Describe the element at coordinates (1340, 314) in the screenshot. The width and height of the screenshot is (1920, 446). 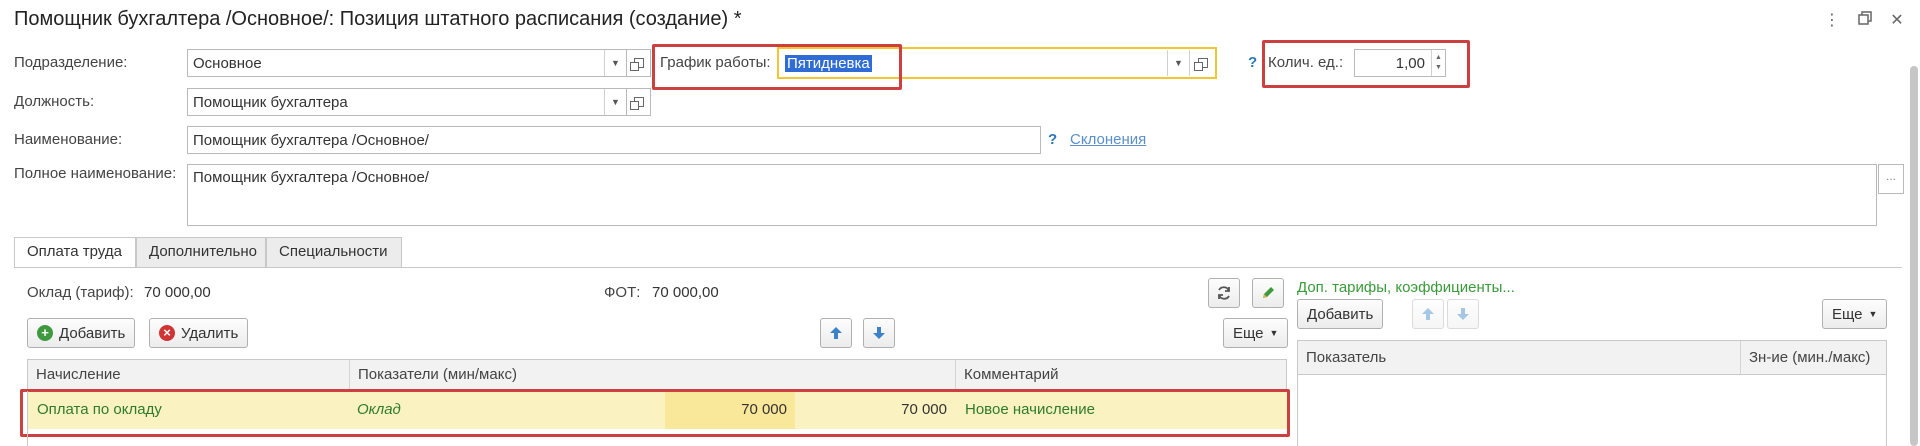
I see `add-extra-button: Добавить` at that location.